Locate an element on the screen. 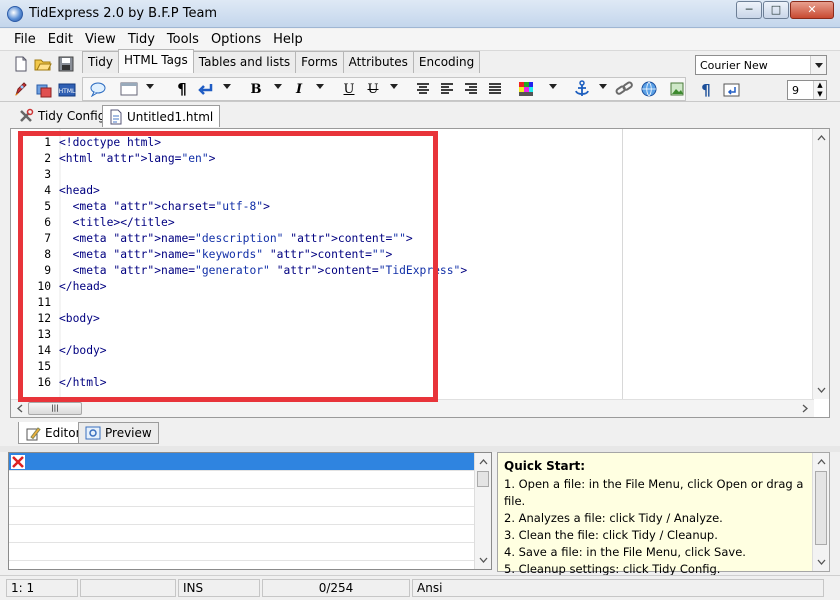 This screenshot has width=840, height=600. tab-untitled1: Untitled1.html is located at coordinates (161, 116).